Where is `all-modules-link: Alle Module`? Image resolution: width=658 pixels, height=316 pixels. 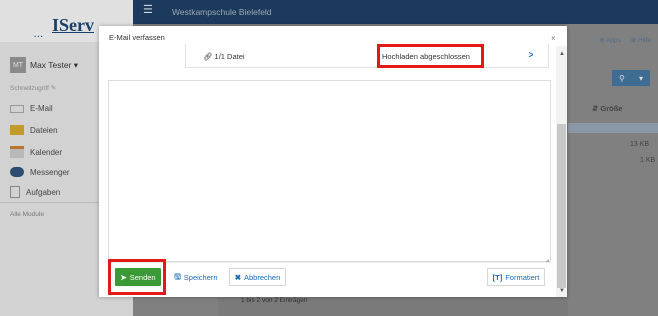
all-modules-link: Alle Module is located at coordinates (27, 214).